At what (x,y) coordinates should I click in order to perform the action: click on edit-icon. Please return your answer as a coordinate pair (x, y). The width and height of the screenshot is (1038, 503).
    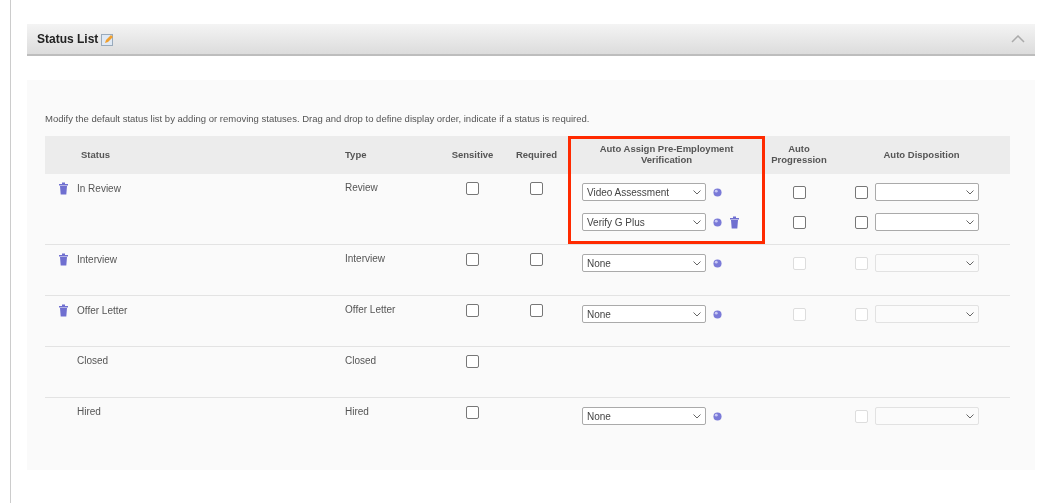
    Looking at the image, I should click on (108, 39).